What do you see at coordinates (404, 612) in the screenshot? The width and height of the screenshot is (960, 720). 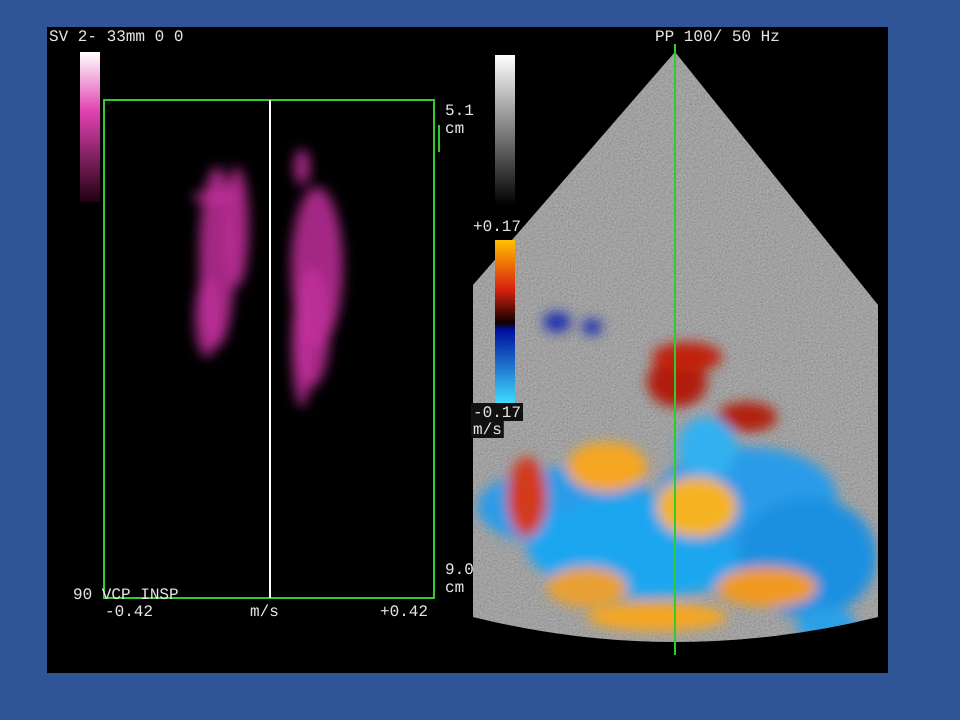 I see `scale-label: +0.42` at bounding box center [404, 612].